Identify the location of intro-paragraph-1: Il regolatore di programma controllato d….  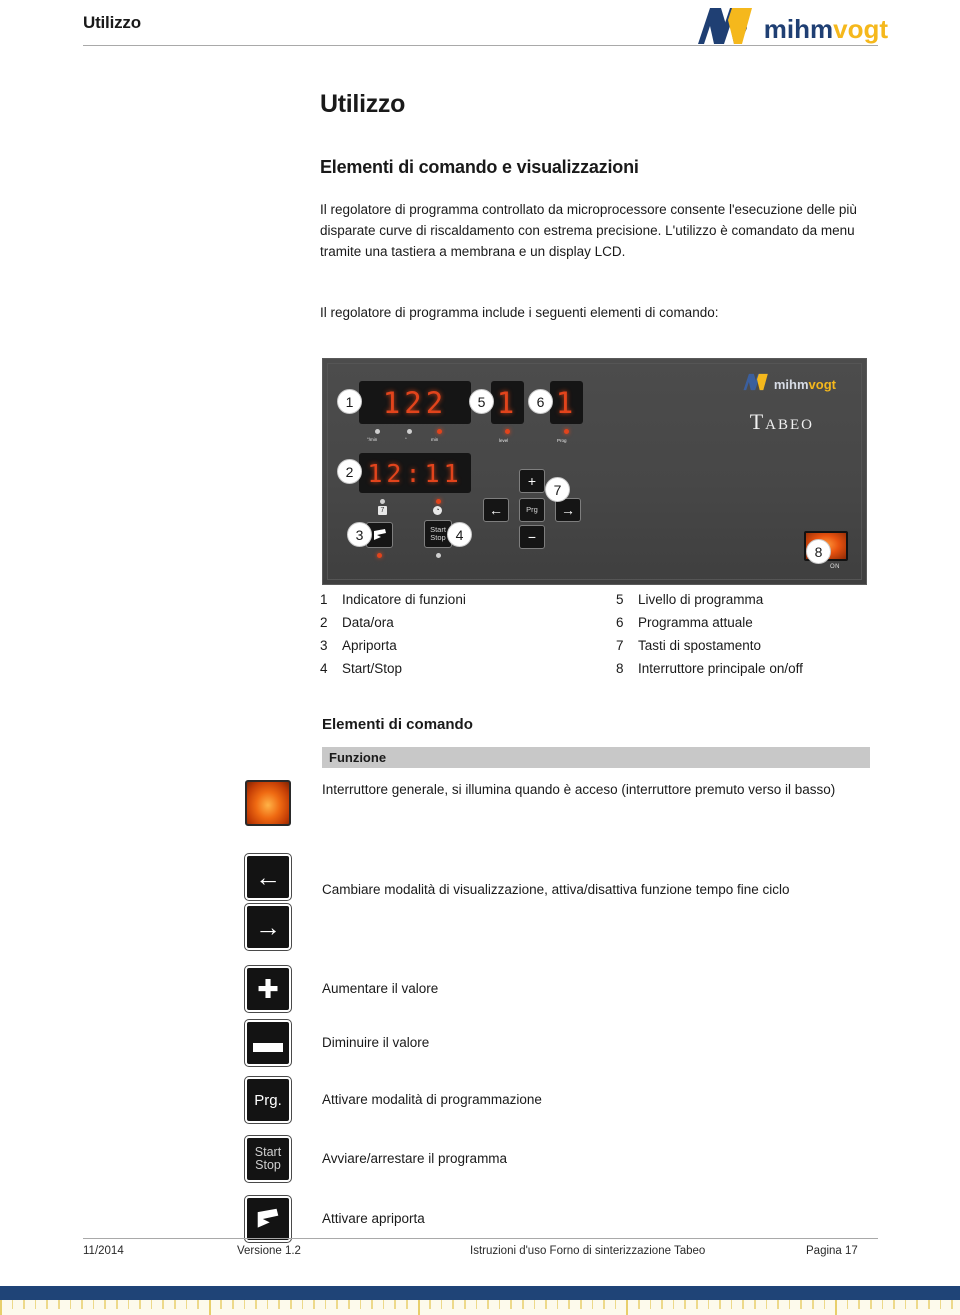
(588, 230).